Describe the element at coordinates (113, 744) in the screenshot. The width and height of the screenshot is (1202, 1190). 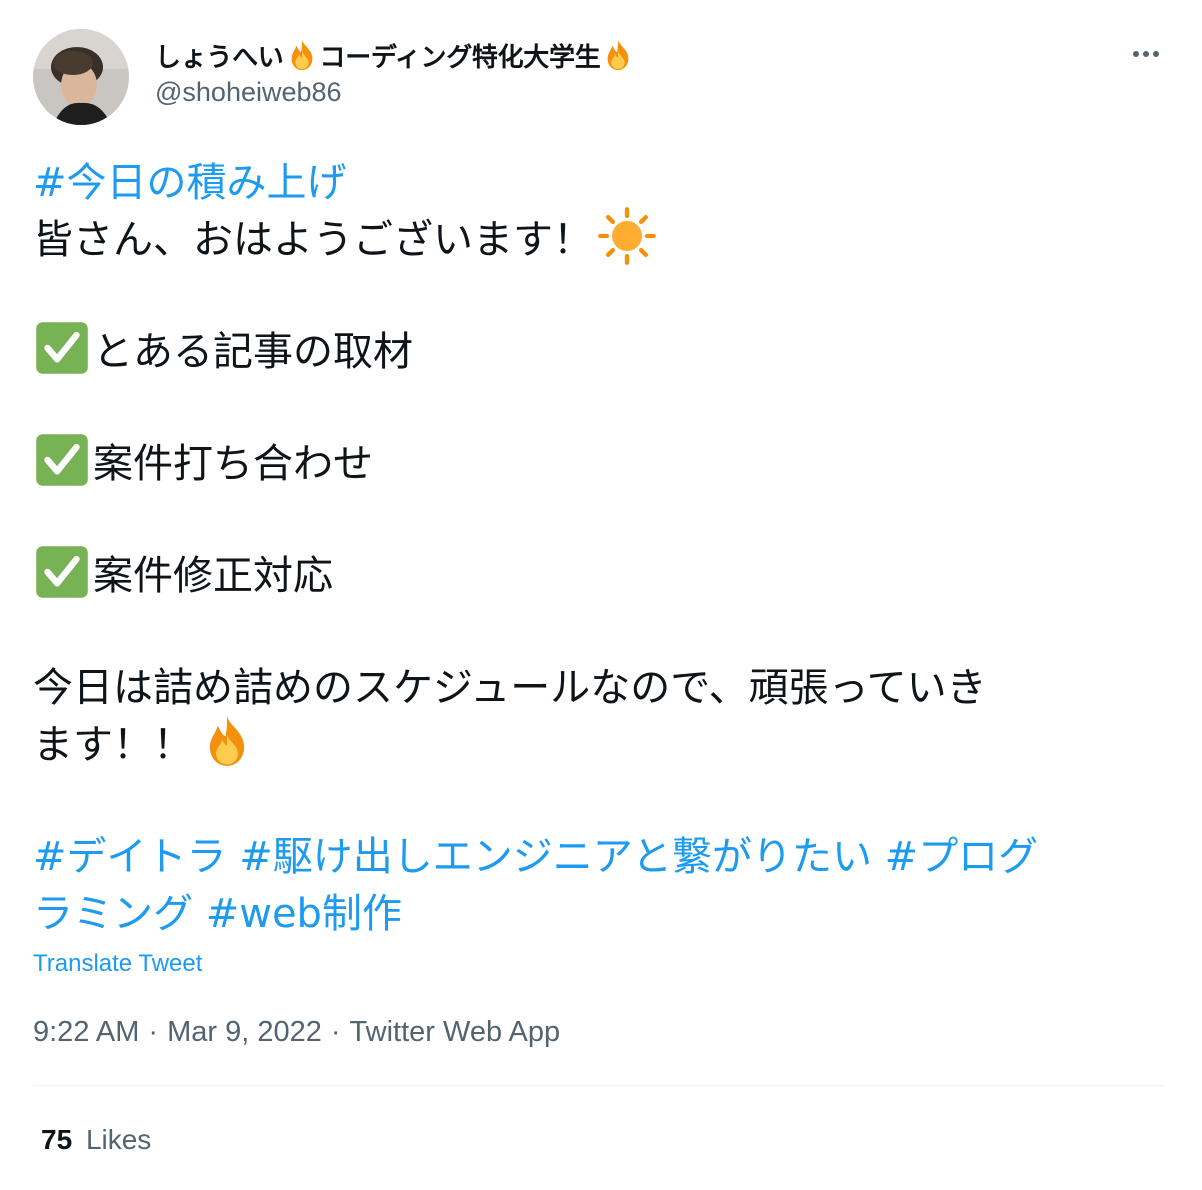
I see `closing-text-line-2: ます！！` at that location.